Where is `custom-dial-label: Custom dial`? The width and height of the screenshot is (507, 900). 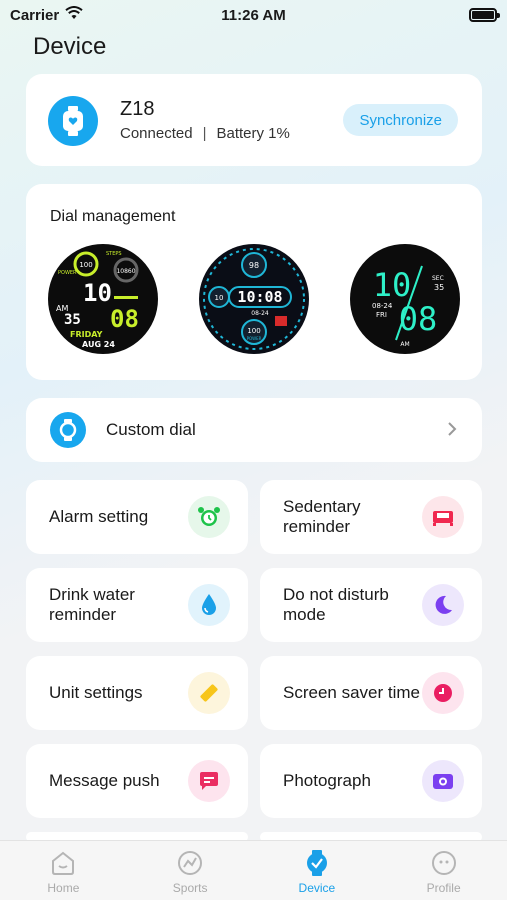
custom-dial-label: Custom dial is located at coordinates (151, 429).